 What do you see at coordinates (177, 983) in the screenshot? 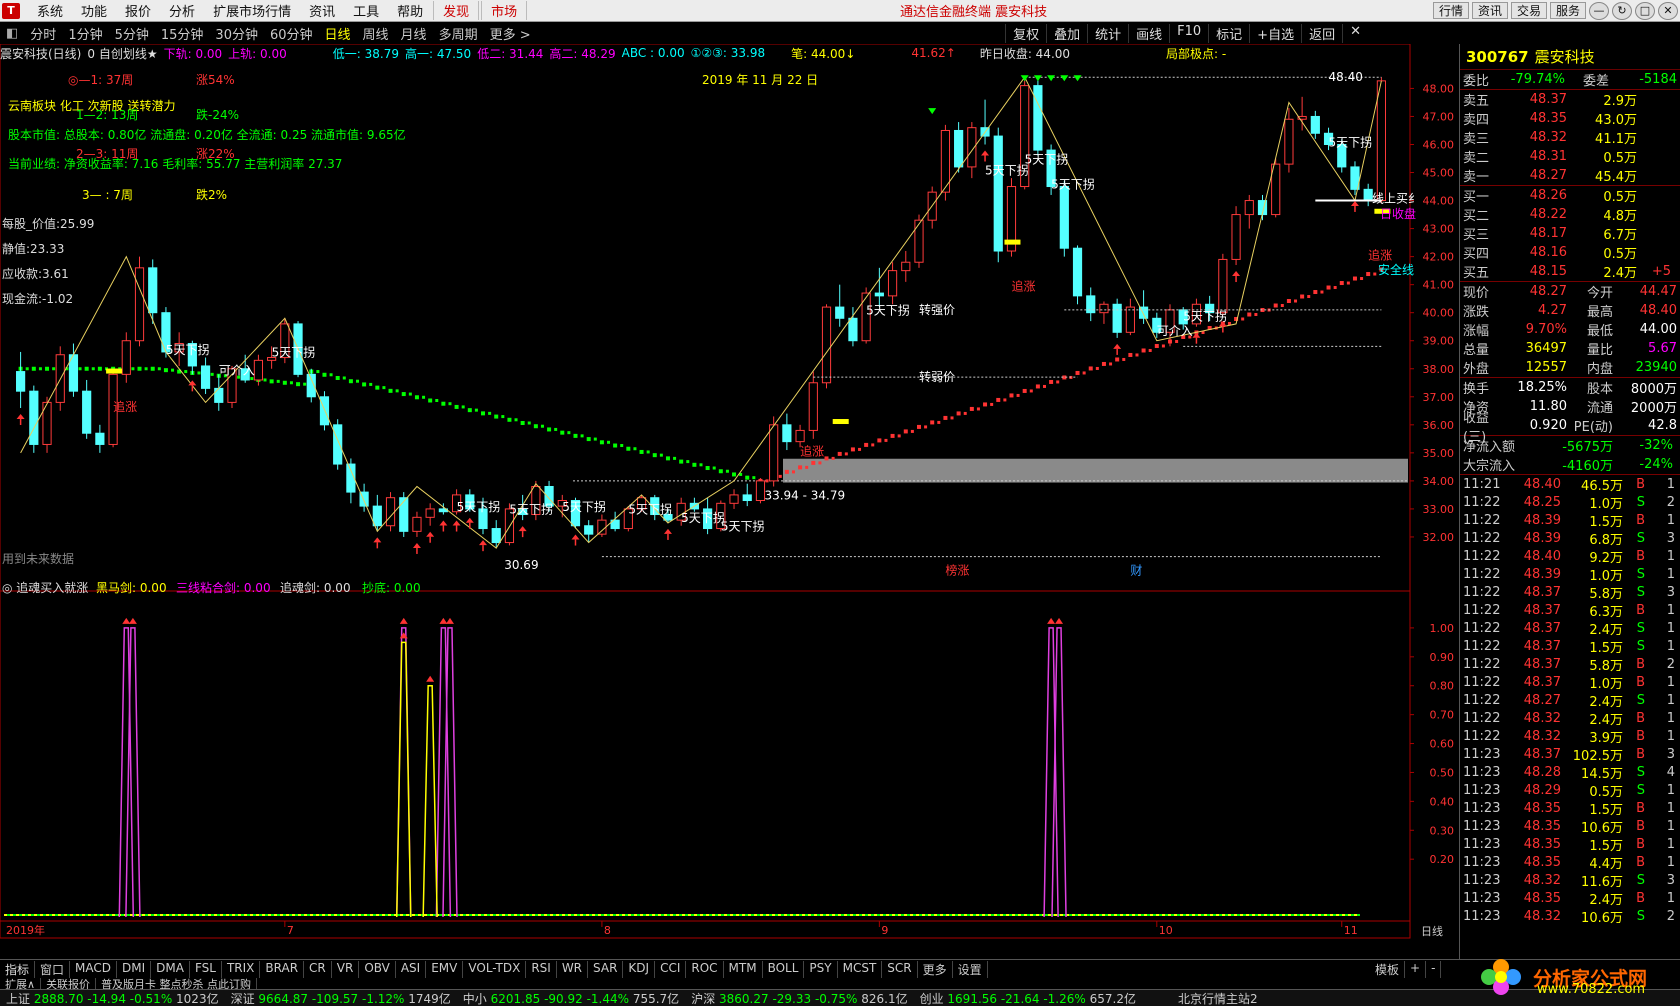
I see `extension-tab-普及版月卡-整点秒杀-点此订购: 普及版月卡 整点秒杀 点此订购` at bounding box center [177, 983].